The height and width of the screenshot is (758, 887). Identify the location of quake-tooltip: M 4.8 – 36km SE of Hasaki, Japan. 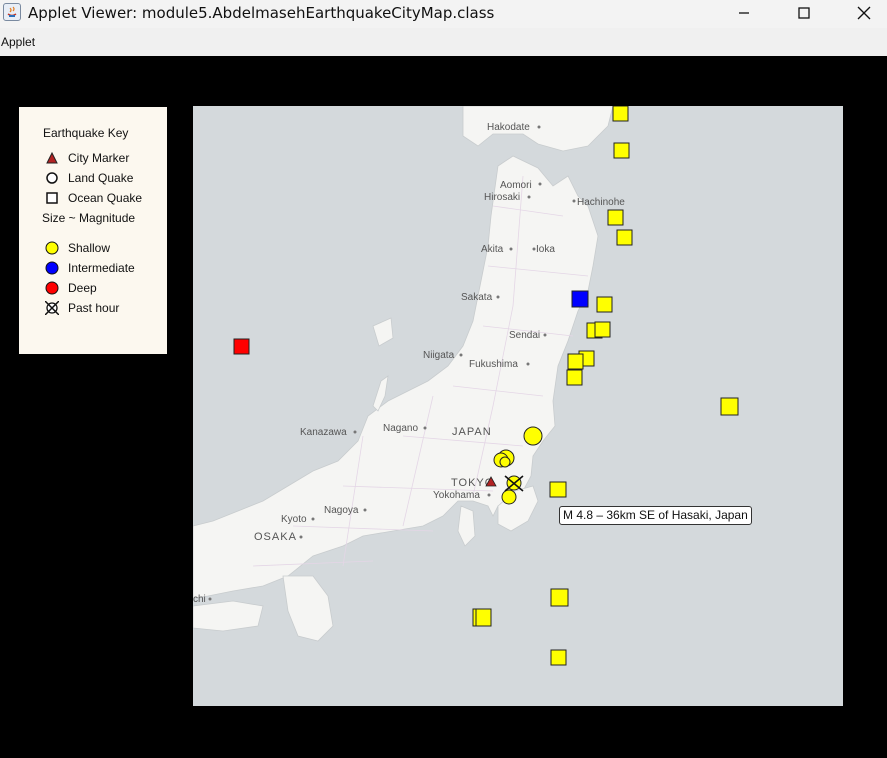
(655, 515).